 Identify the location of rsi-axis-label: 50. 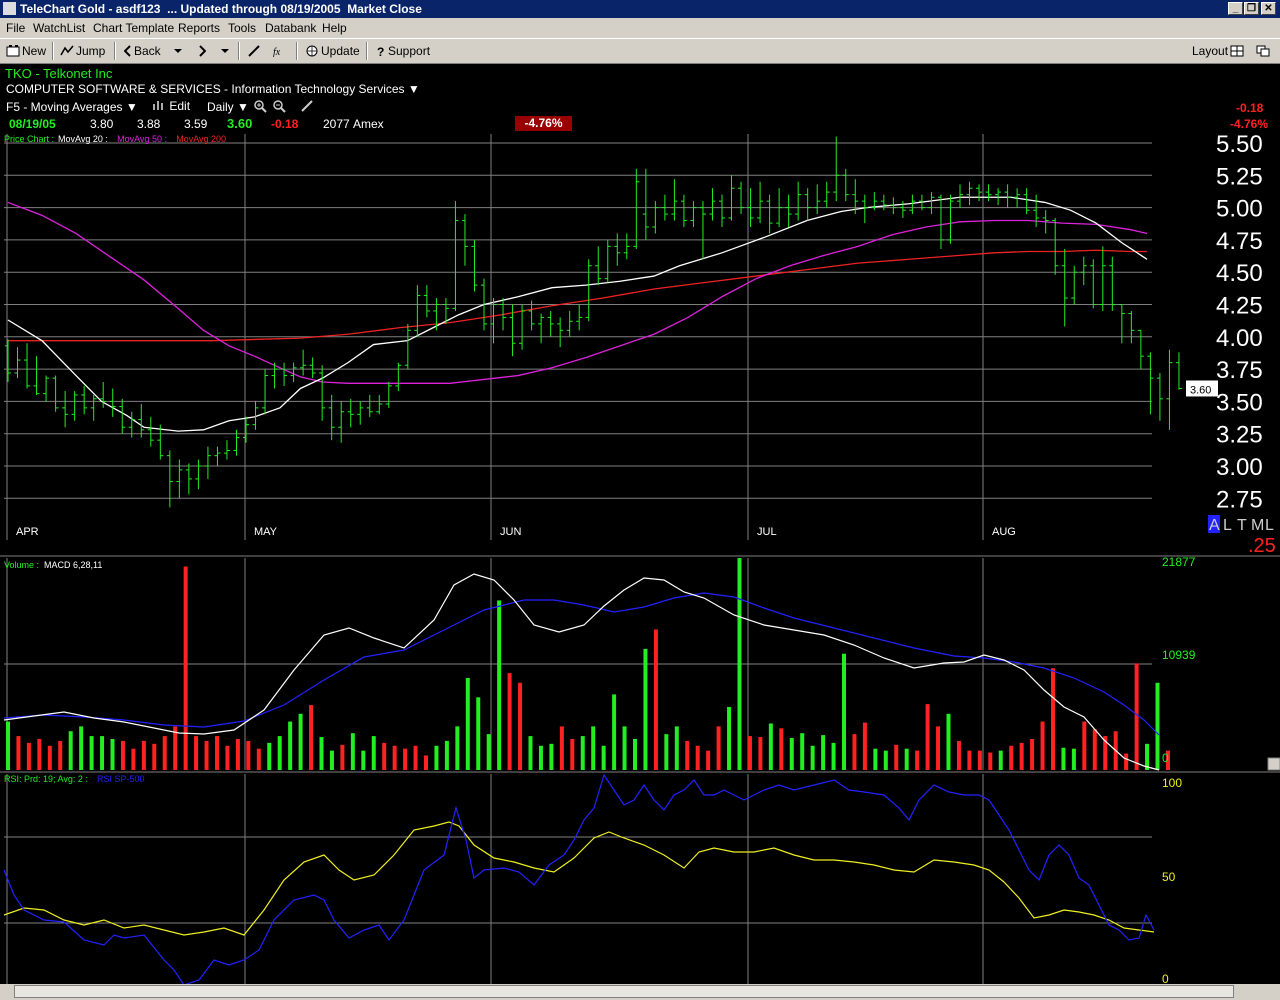
(1169, 877).